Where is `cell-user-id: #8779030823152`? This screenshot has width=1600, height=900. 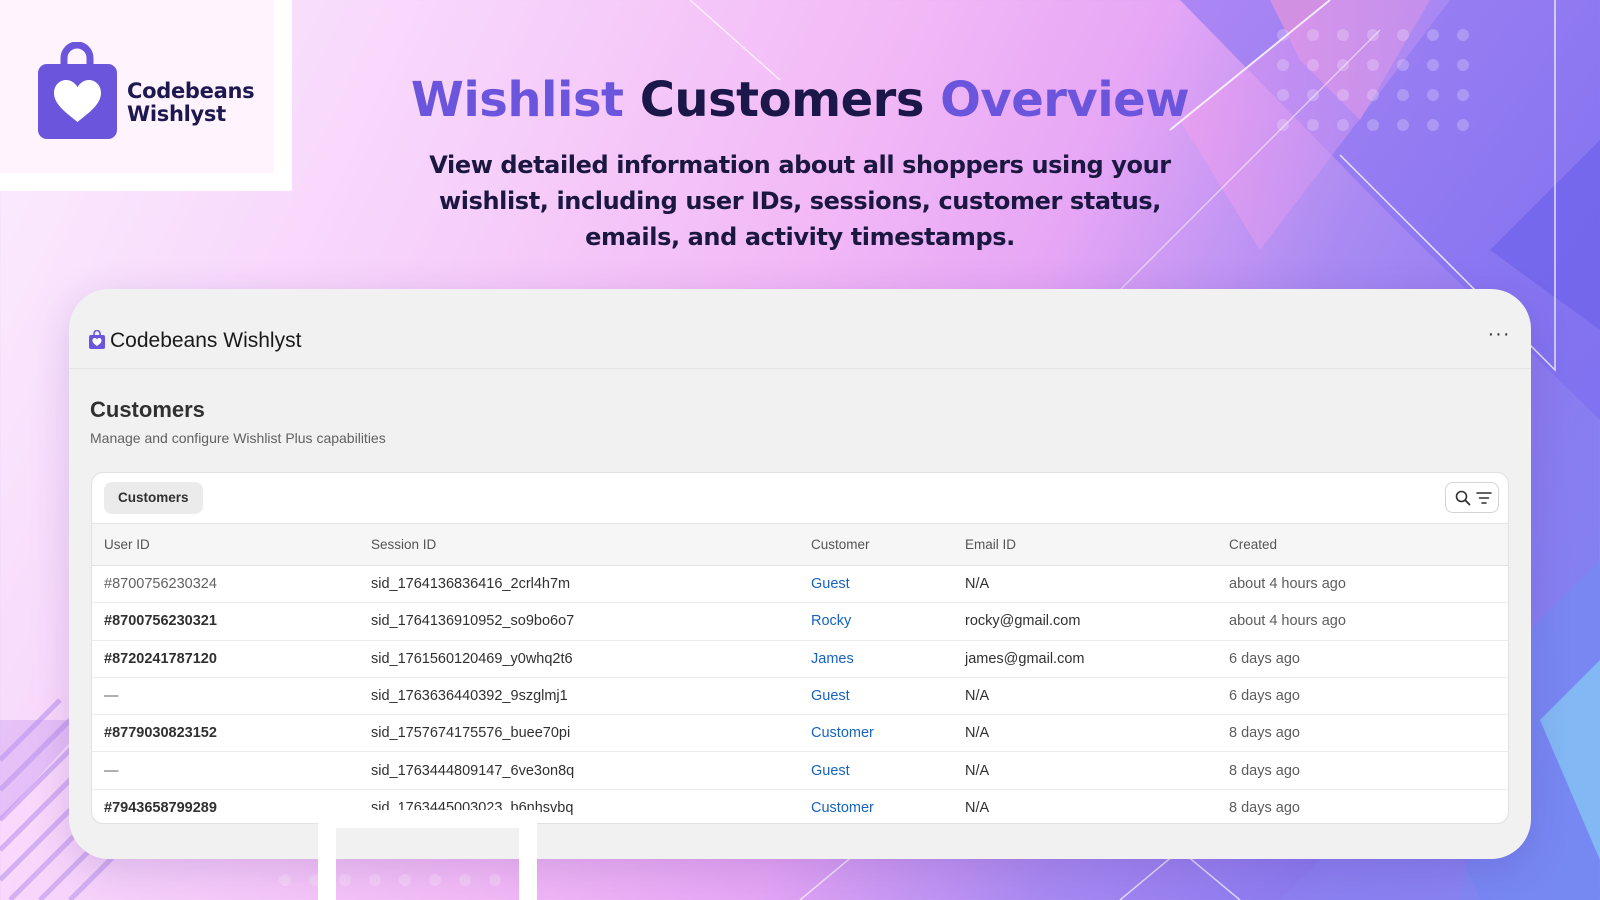
cell-user-id: #8779030823152 is located at coordinates (231, 733).